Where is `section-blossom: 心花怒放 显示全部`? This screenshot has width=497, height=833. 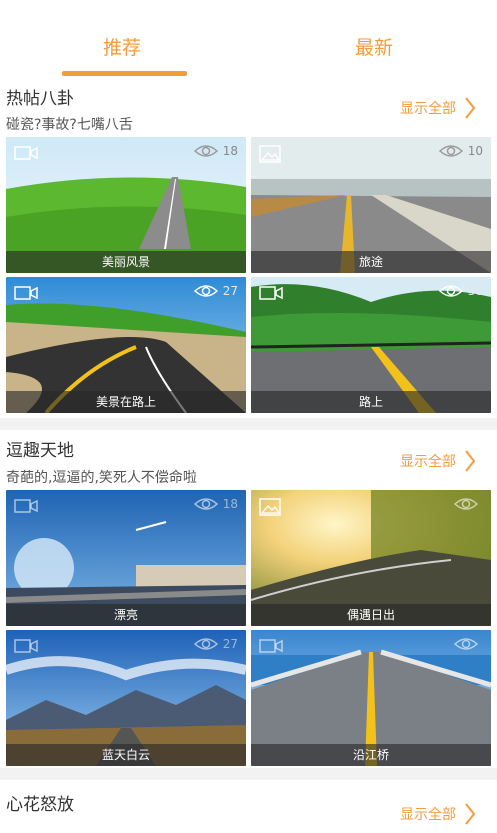
section-blossom: 心花怒放 显示全部 is located at coordinates (248, 806).